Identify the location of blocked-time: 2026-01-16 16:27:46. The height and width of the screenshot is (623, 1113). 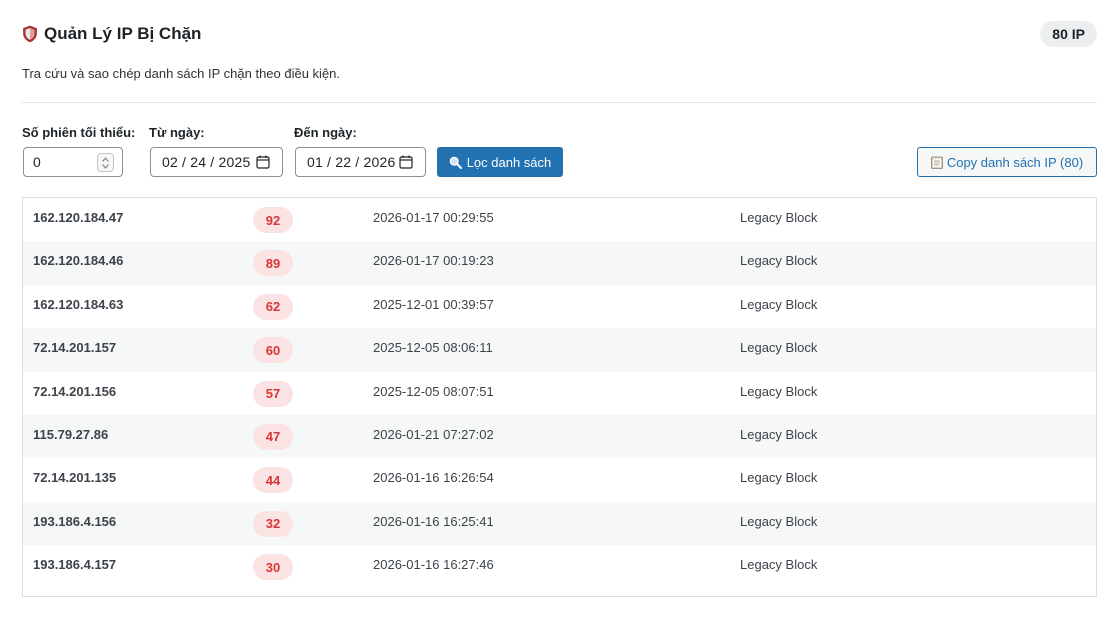
(433, 565).